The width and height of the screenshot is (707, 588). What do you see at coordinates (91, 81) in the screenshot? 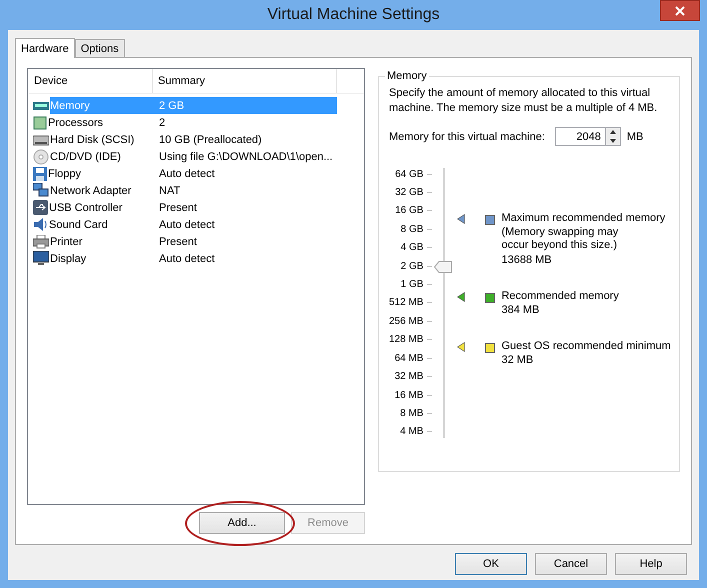
I see `column-header: Device` at bounding box center [91, 81].